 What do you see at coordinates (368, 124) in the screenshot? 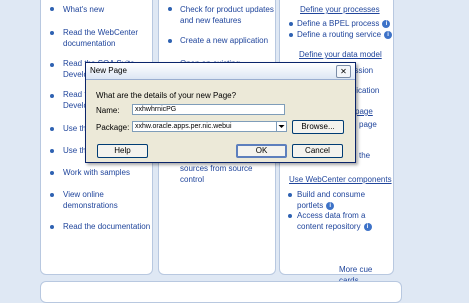
I see `partial-link-page: page` at bounding box center [368, 124].